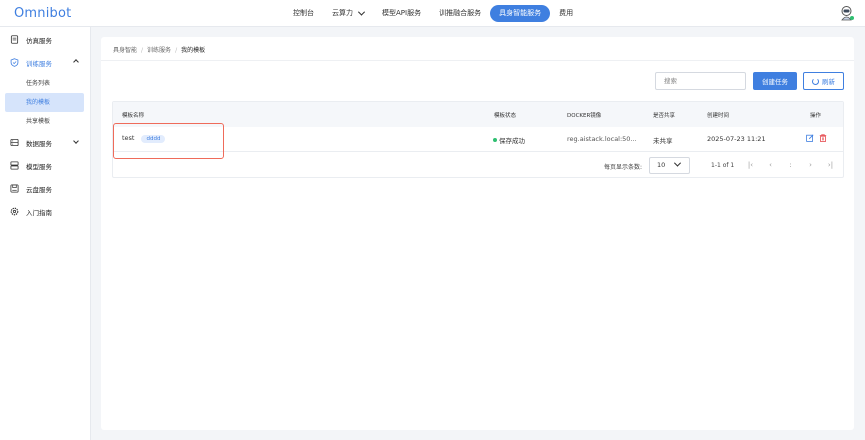 The width and height of the screenshot is (865, 440). What do you see at coordinates (830, 165) in the screenshot?
I see `last-page-icon: ›|` at bounding box center [830, 165].